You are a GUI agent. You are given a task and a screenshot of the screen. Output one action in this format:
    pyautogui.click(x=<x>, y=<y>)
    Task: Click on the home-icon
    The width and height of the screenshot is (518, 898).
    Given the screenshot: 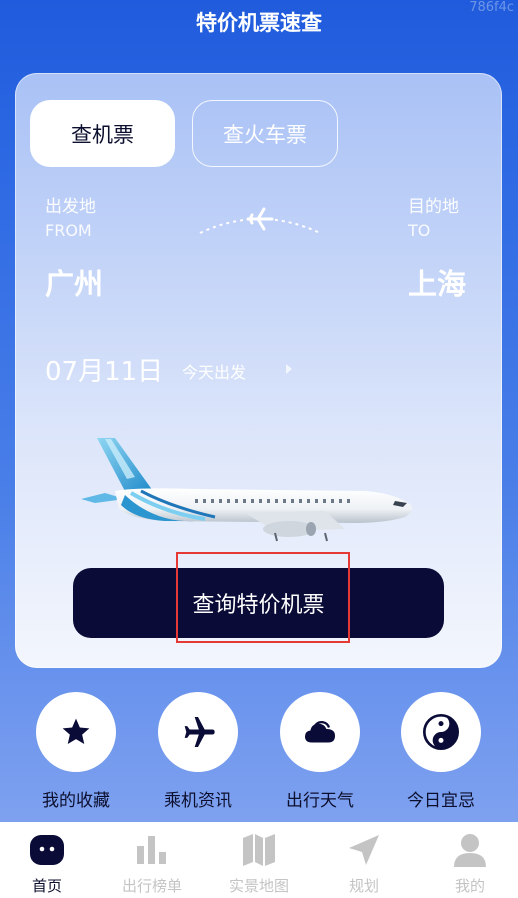 What is the action you would take?
    pyautogui.click(x=47, y=850)
    